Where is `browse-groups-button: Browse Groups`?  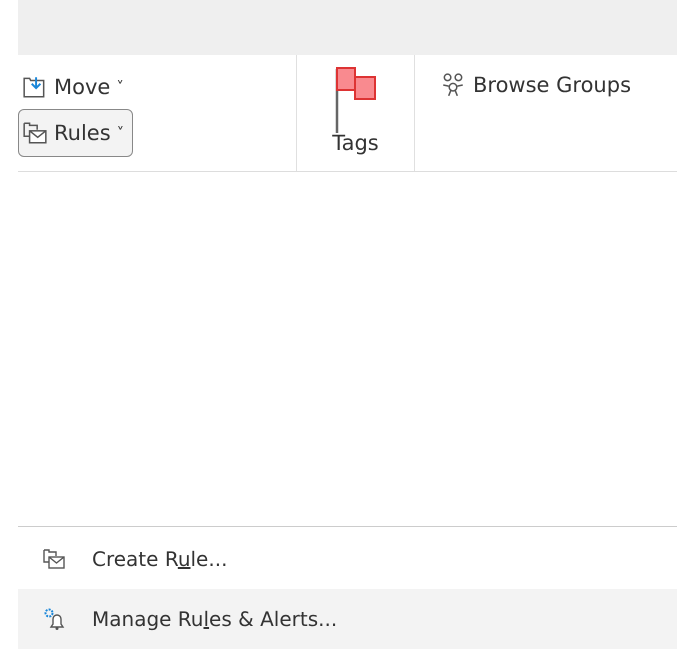 browse-groups-button: Browse Groups is located at coordinates (537, 85).